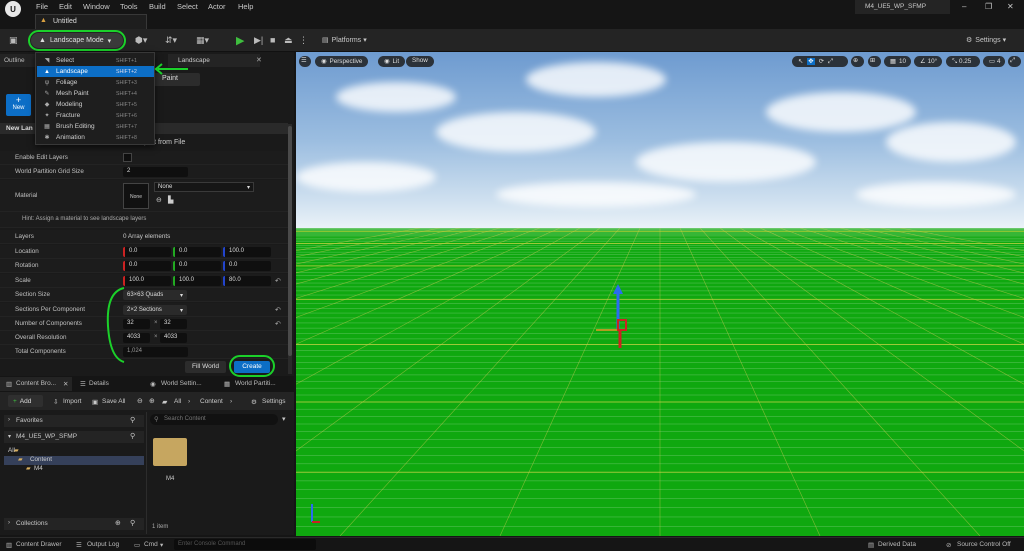 This screenshot has height=551, width=1024. I want to click on mode-item-foliage: ψ Foliage SHIFT+3, so click(95, 82).